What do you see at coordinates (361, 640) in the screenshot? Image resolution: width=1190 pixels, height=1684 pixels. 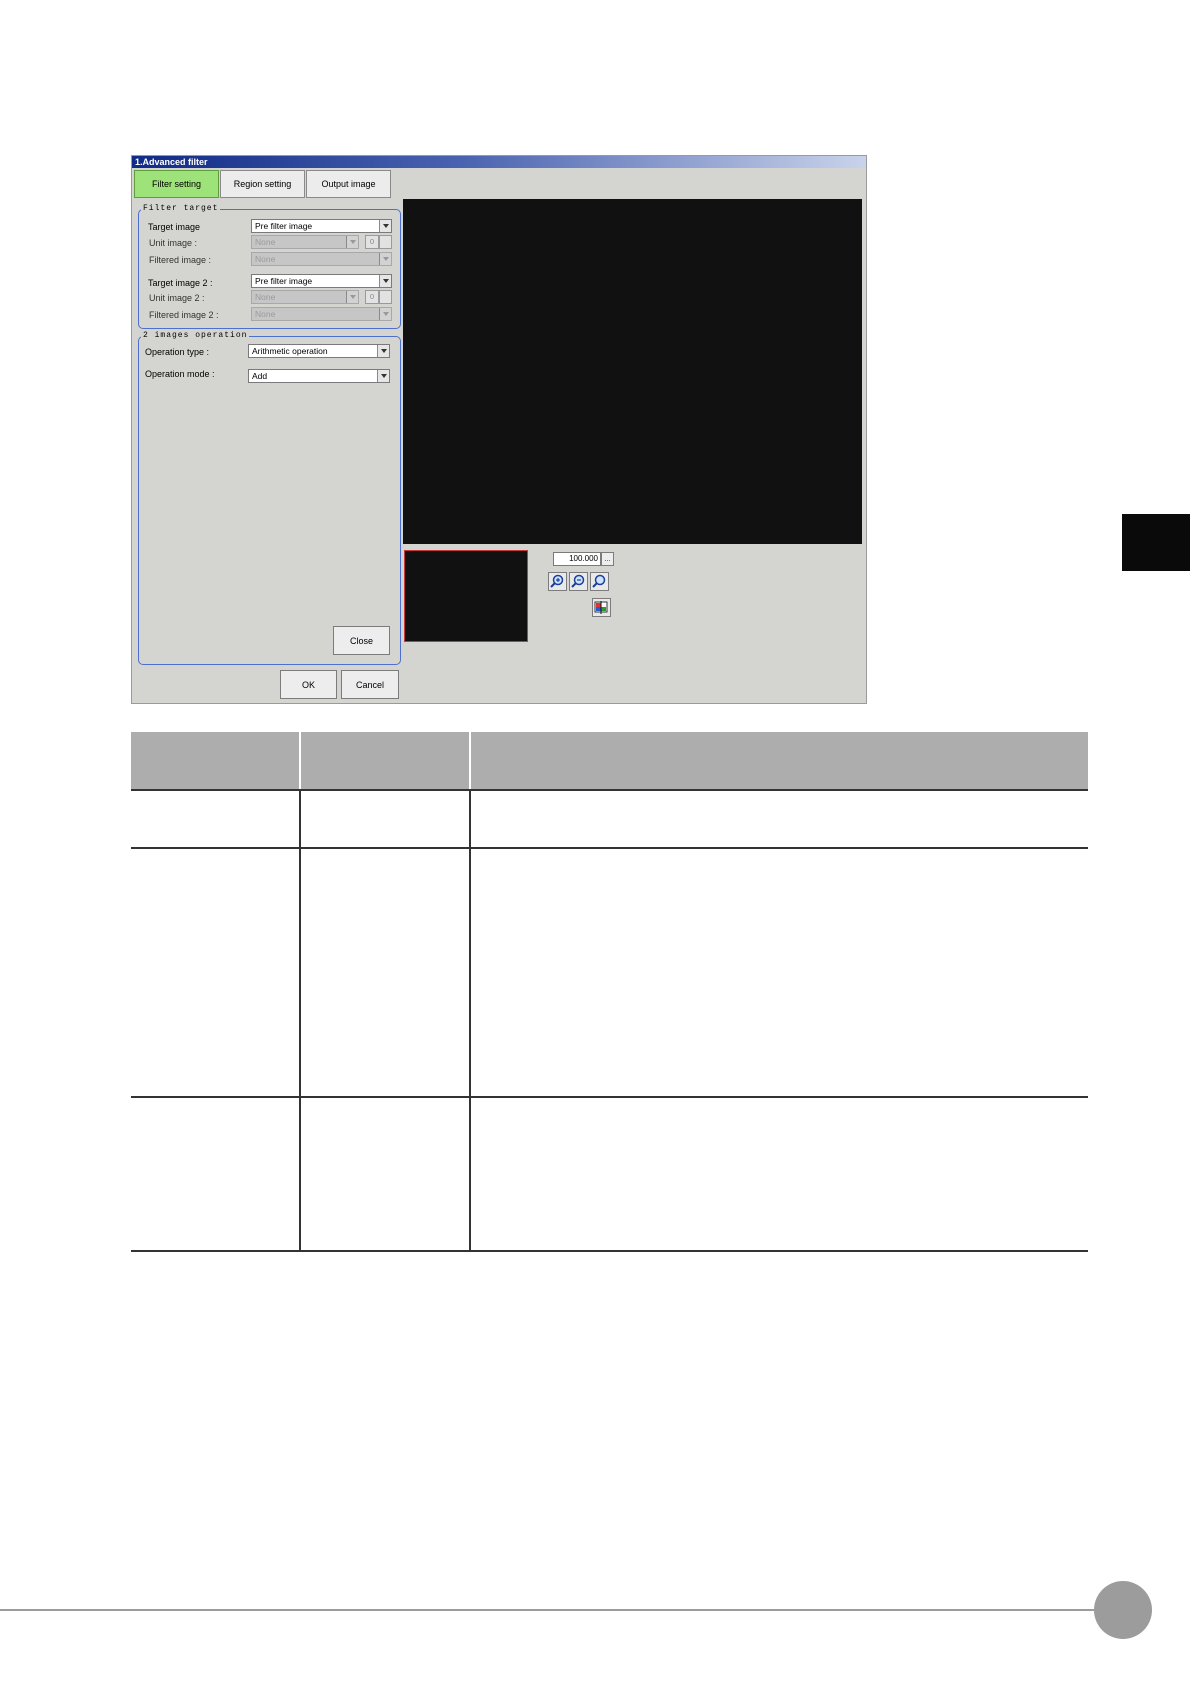 I see `close-button: Close` at bounding box center [361, 640].